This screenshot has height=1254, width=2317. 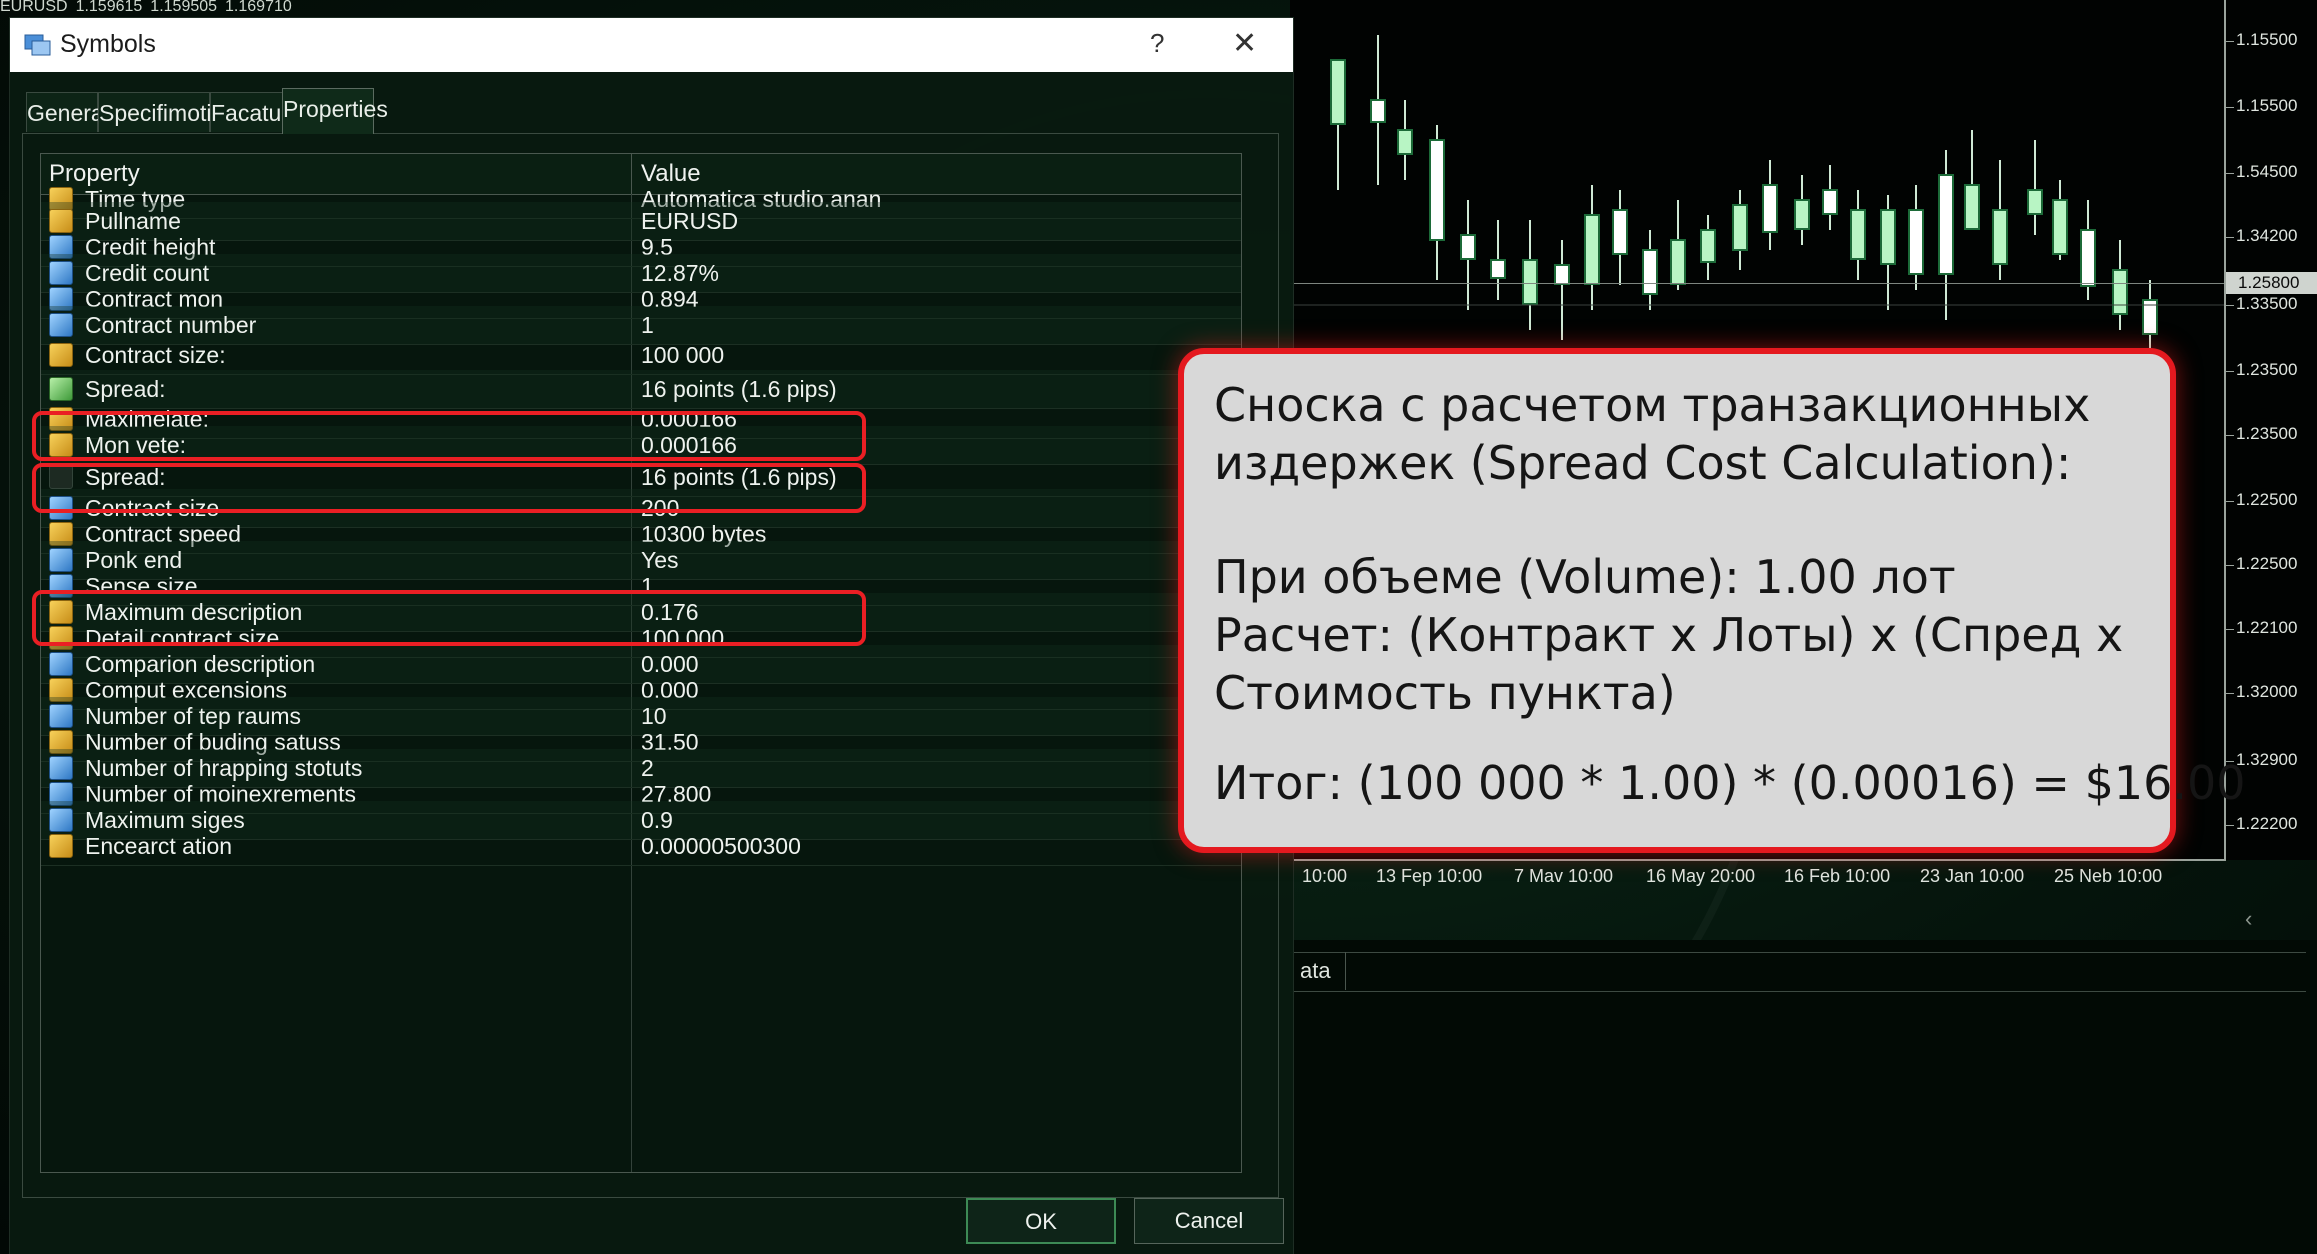 I want to click on current-price-line, so click(x=1758, y=283).